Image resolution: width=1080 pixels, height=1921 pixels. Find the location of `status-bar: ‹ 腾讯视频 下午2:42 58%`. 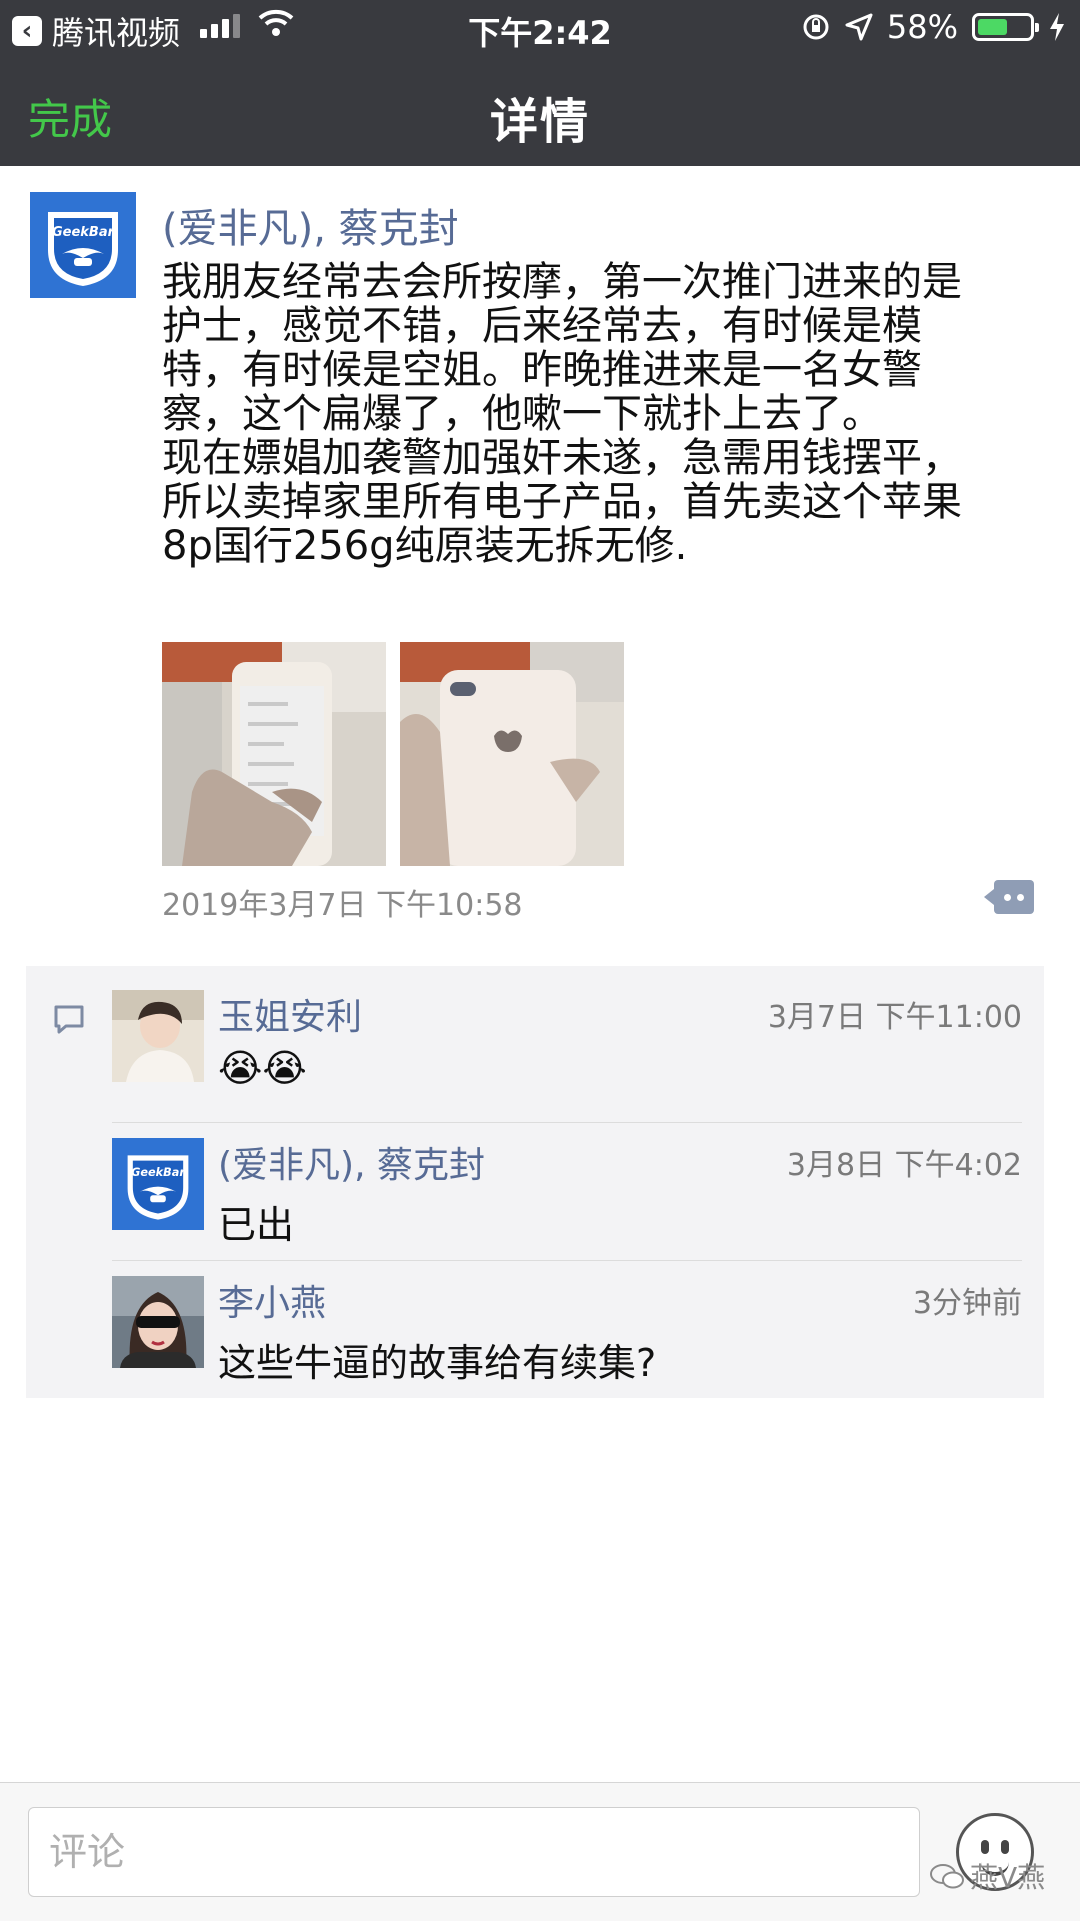

status-bar: ‹ 腾讯视频 下午2:42 58% is located at coordinates (540, 27).